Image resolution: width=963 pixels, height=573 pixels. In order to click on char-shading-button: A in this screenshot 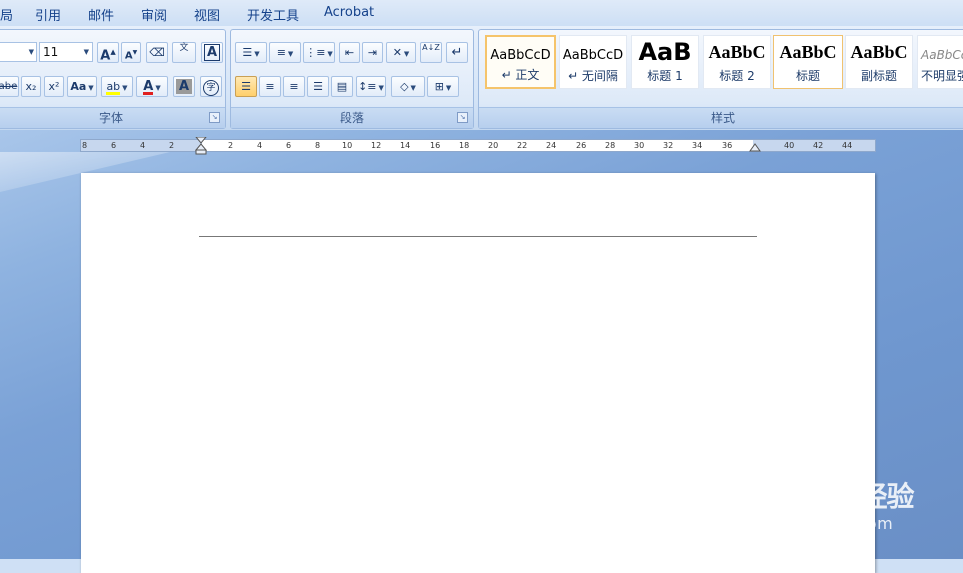, I will do `click(184, 86)`.